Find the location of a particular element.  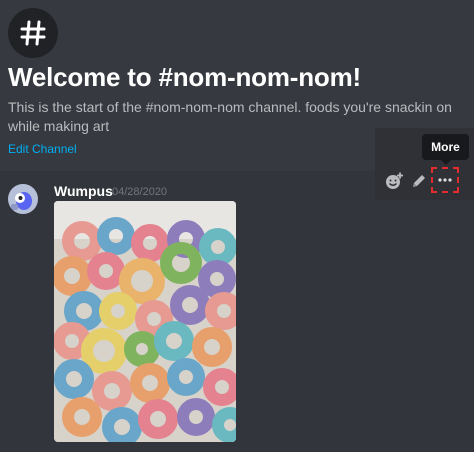

welcome-title: Welcome to #nom-nom-nom! is located at coordinates (184, 77).